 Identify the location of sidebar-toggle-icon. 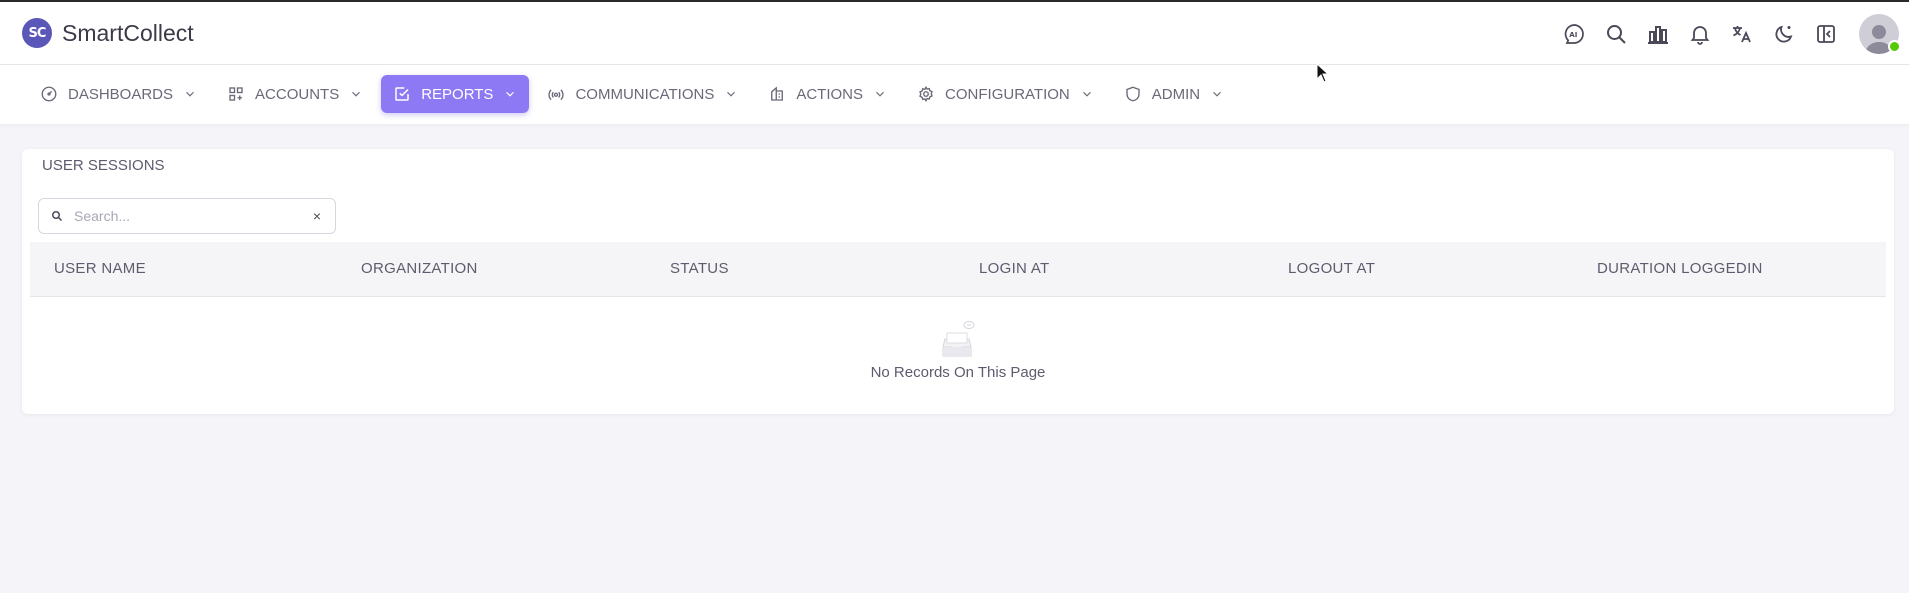
(1826, 34).